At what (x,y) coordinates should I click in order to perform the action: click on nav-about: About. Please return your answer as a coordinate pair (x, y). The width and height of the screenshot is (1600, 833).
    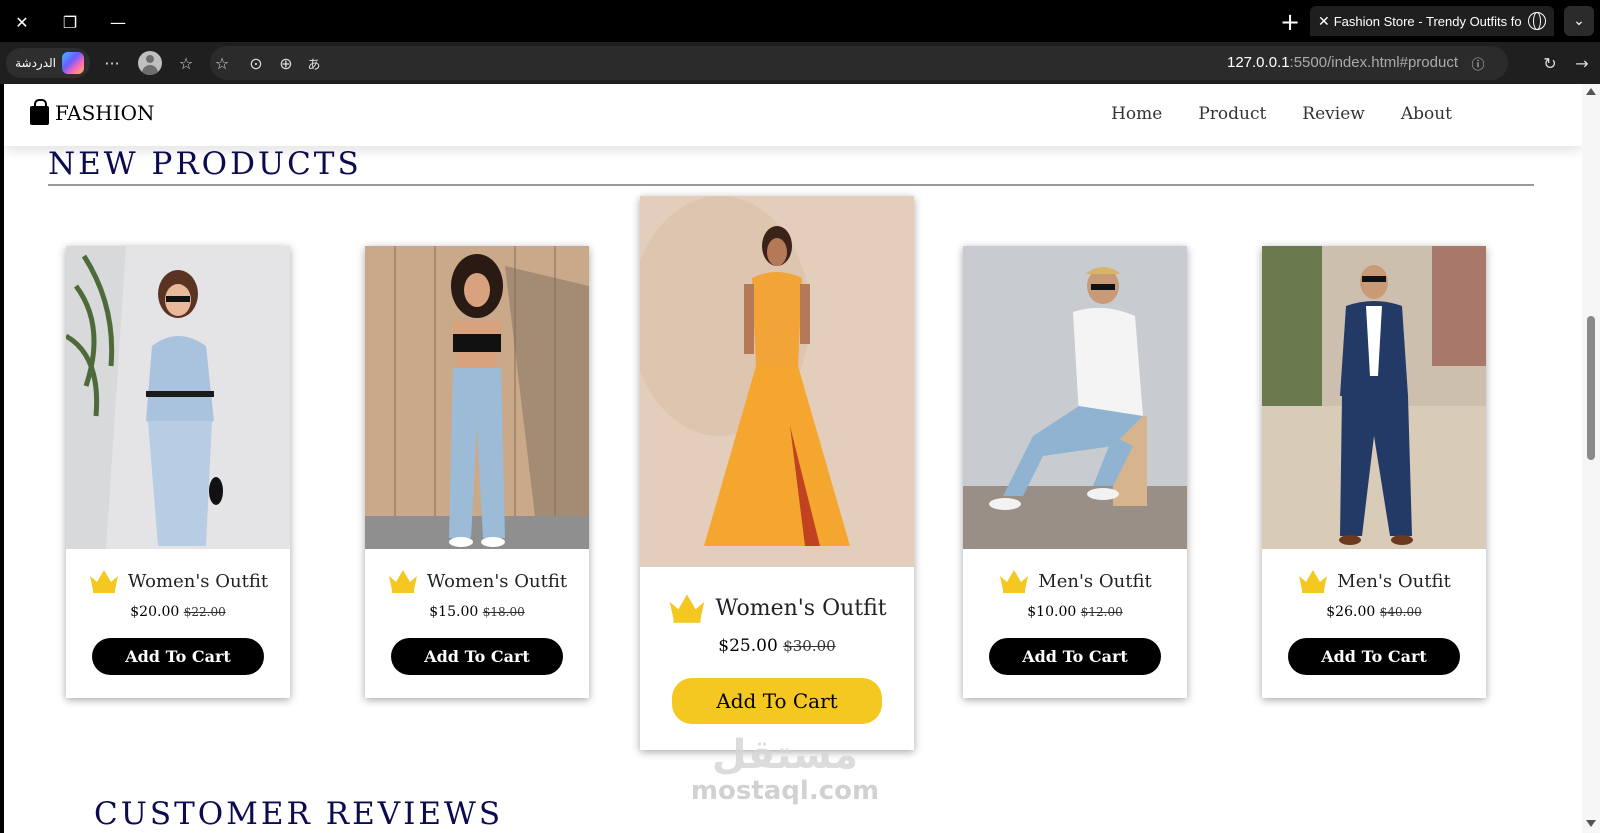
    Looking at the image, I should click on (1426, 114).